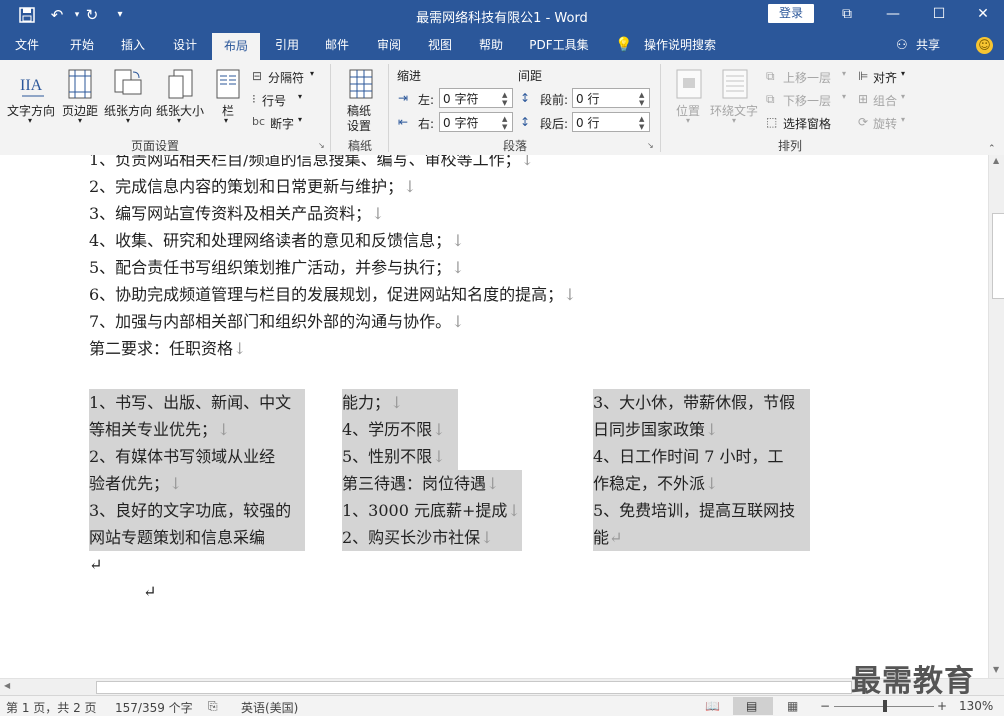 The image size is (1004, 716). I want to click on collapse-ribbon-icon: ⌃, so click(992, 149).